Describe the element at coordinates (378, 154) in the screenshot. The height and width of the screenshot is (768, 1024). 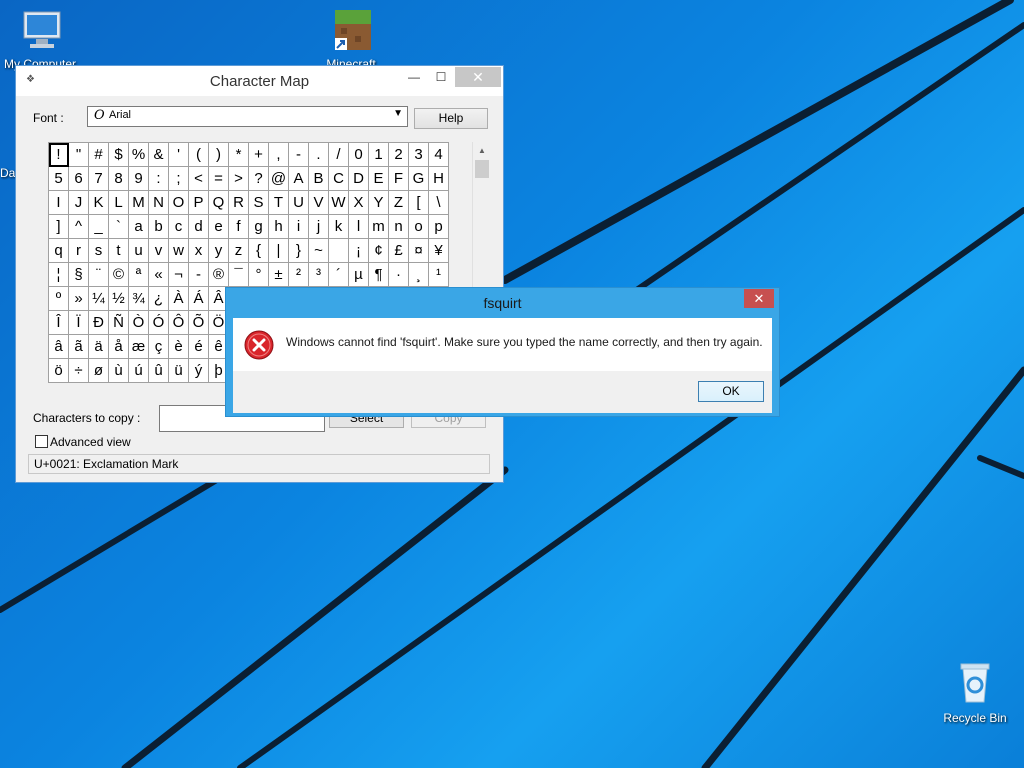
I see `character-cell: 1` at that location.